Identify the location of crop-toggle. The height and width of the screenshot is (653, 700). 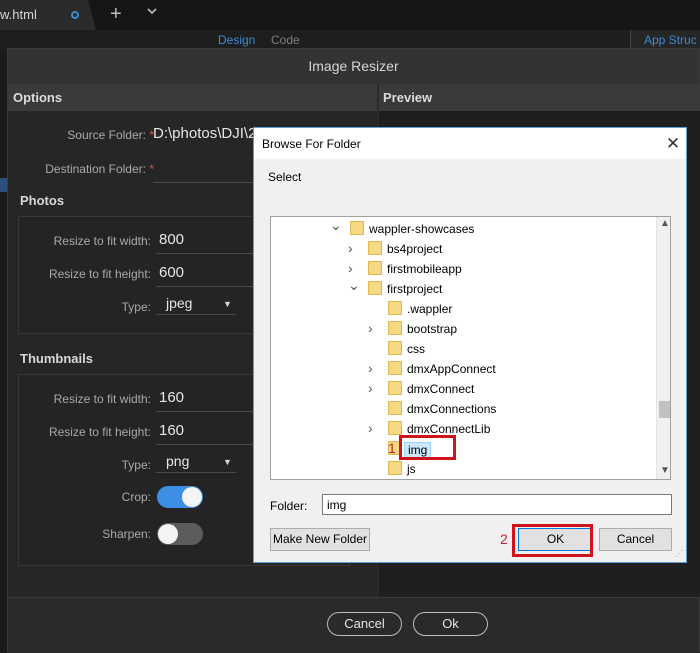
(180, 497).